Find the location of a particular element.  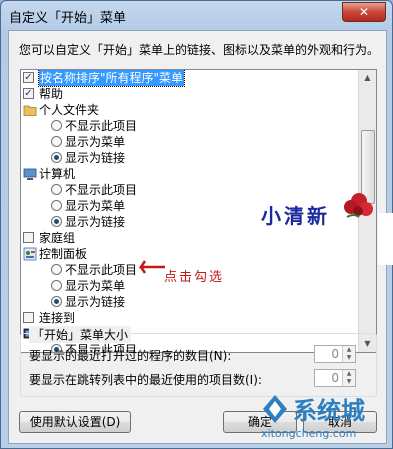

tree-item: 计算机 is located at coordinates (190, 174).